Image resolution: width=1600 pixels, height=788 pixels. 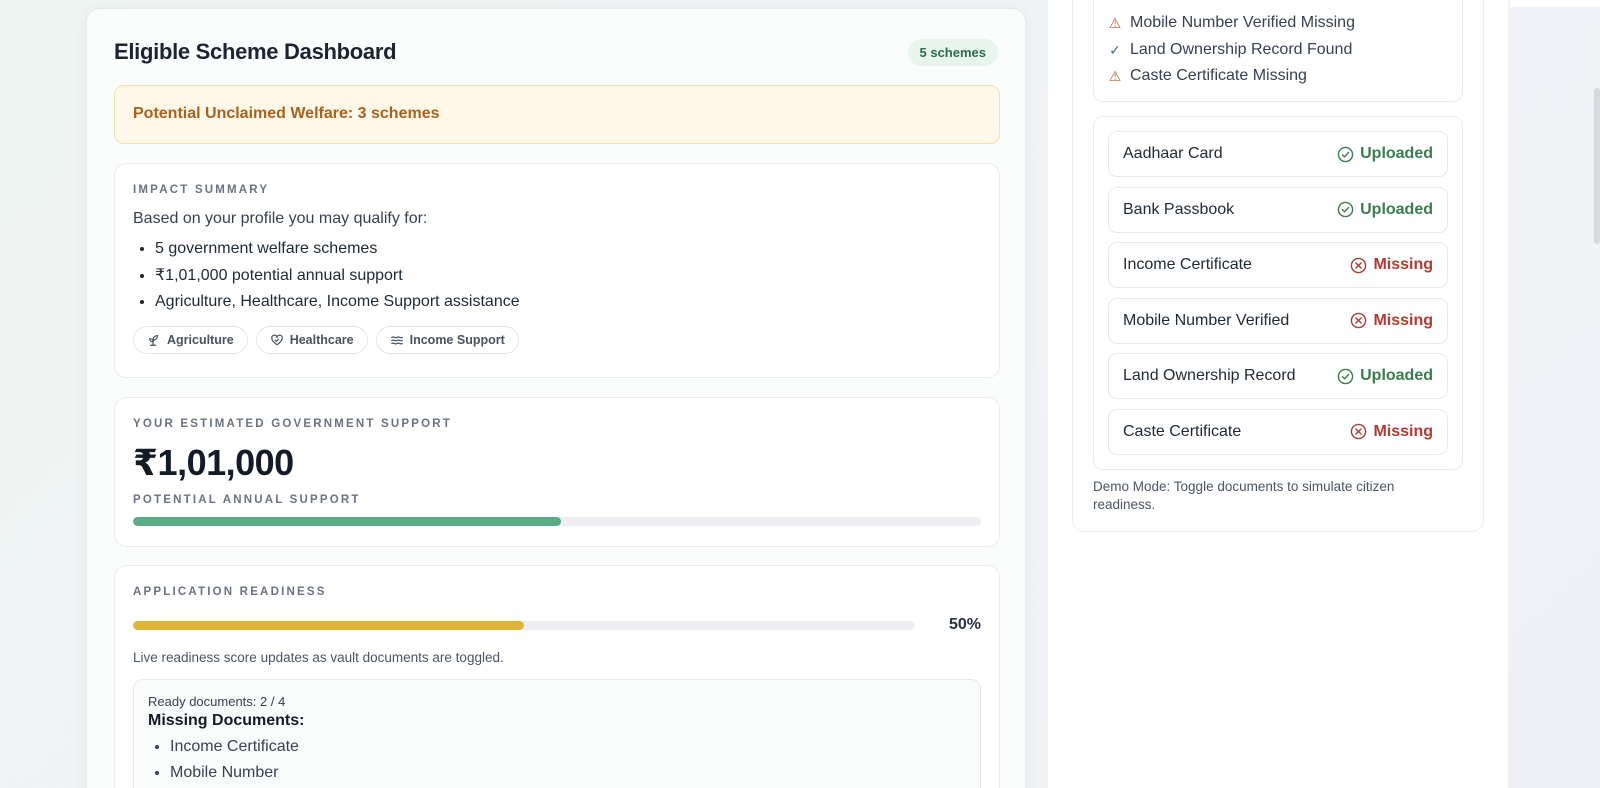 What do you see at coordinates (557, 114) in the screenshot?
I see `unclaimed-welfare-alert: Potential Unclaimed Welfare: 3 schemes` at bounding box center [557, 114].